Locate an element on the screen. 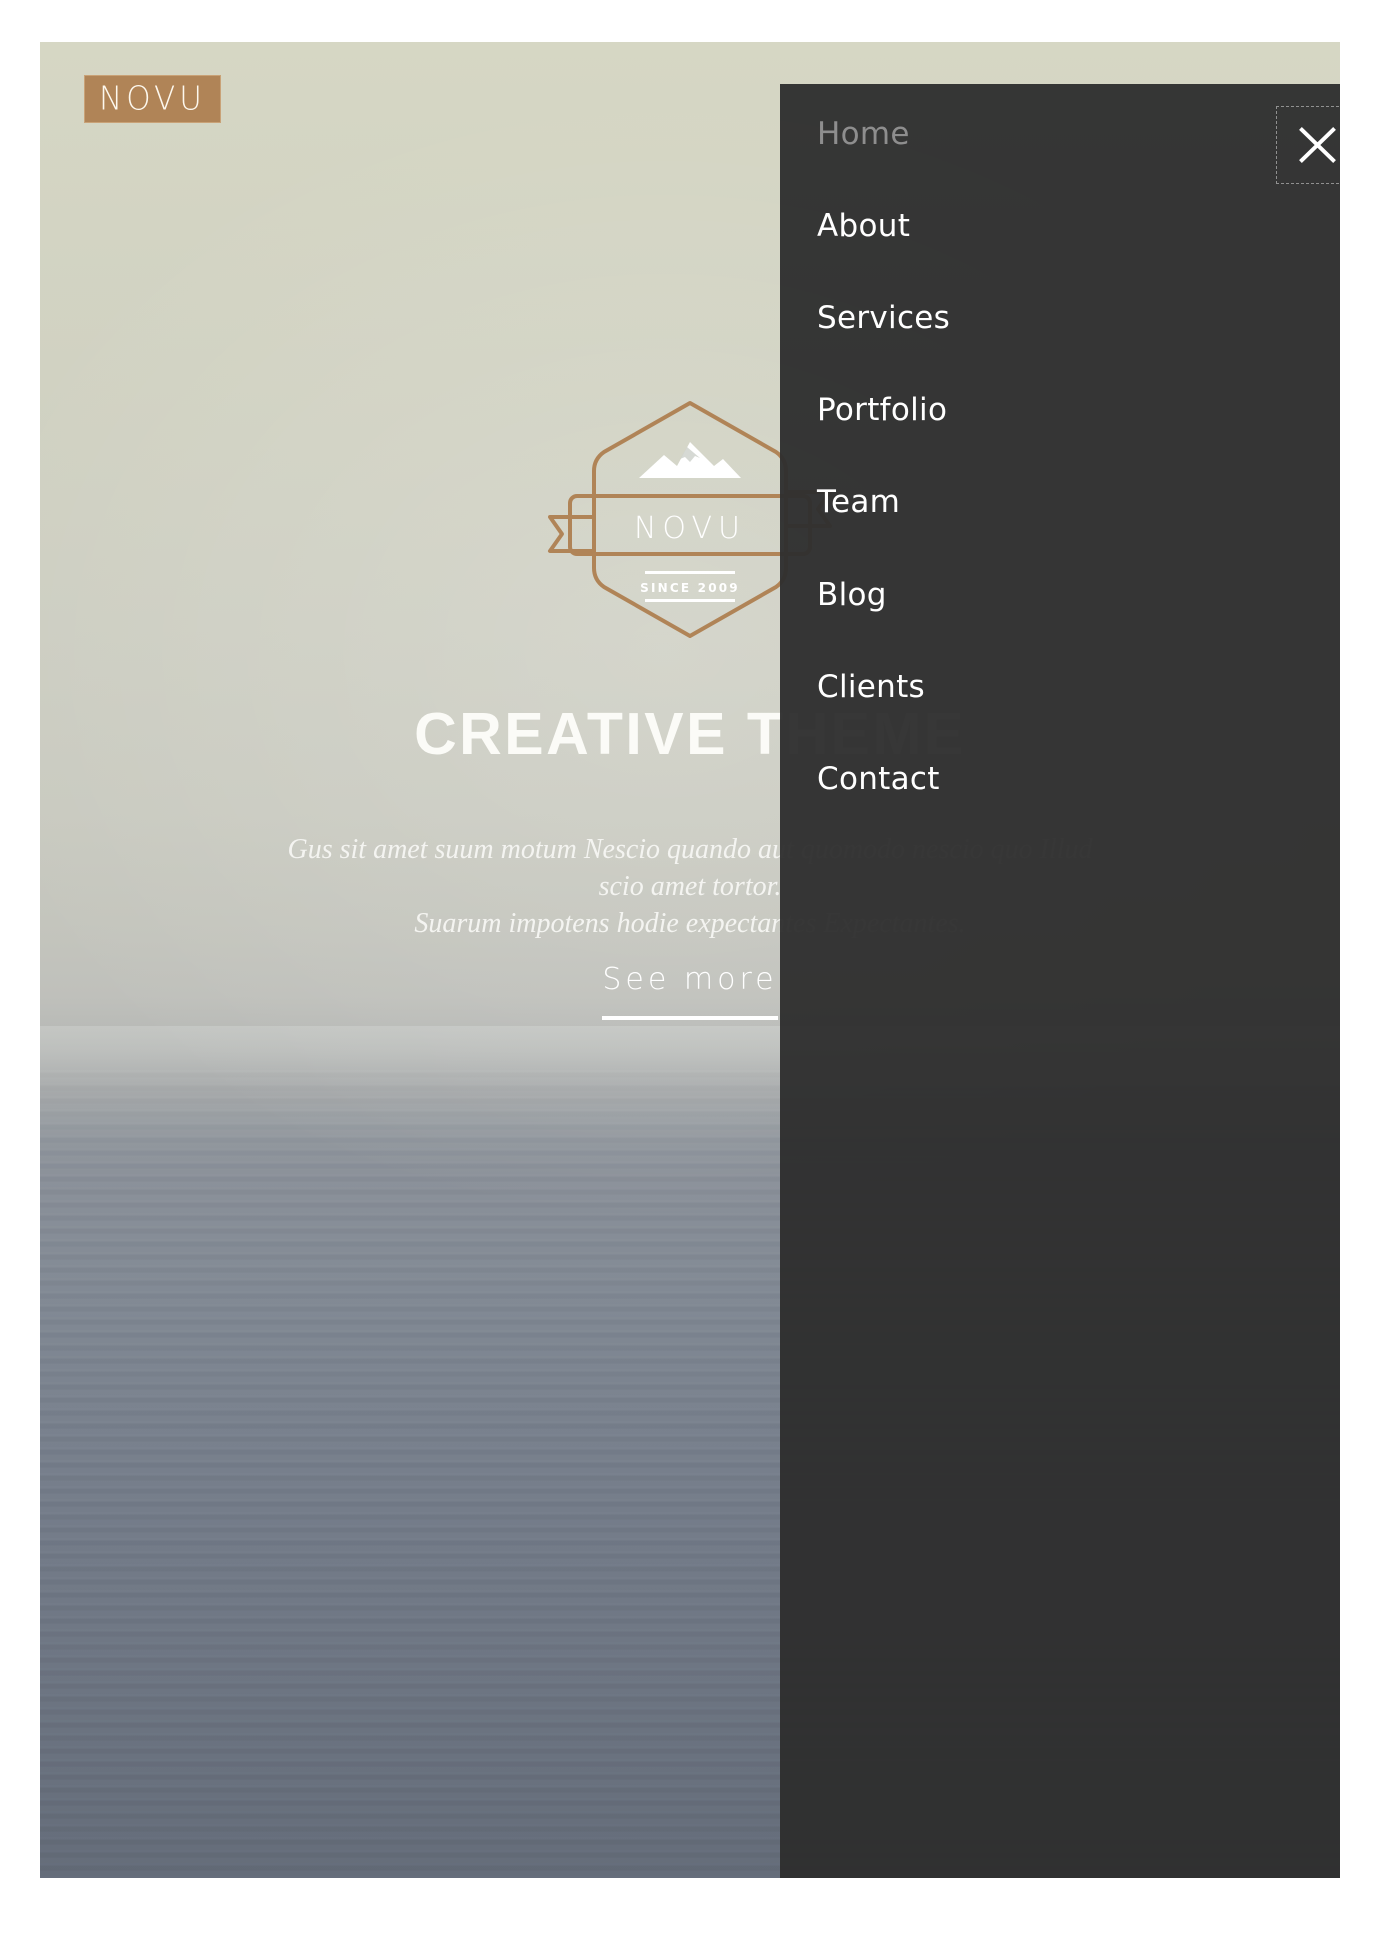 This screenshot has height=1935, width=1391. nav-item-home: Home is located at coordinates (863, 134).